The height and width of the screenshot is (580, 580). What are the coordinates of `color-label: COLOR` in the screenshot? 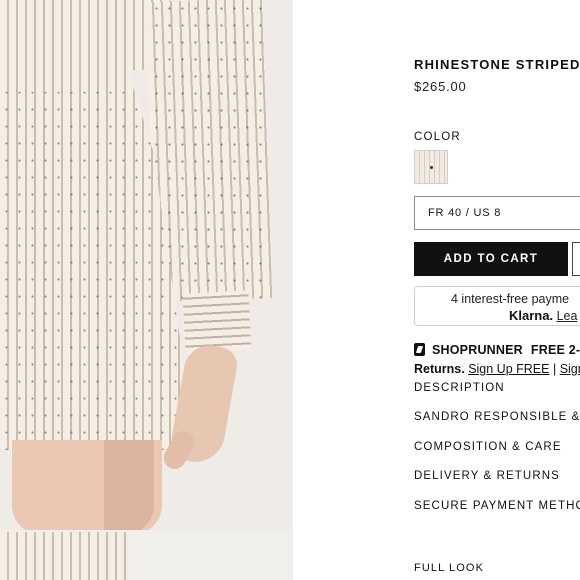 It's located at (437, 137).